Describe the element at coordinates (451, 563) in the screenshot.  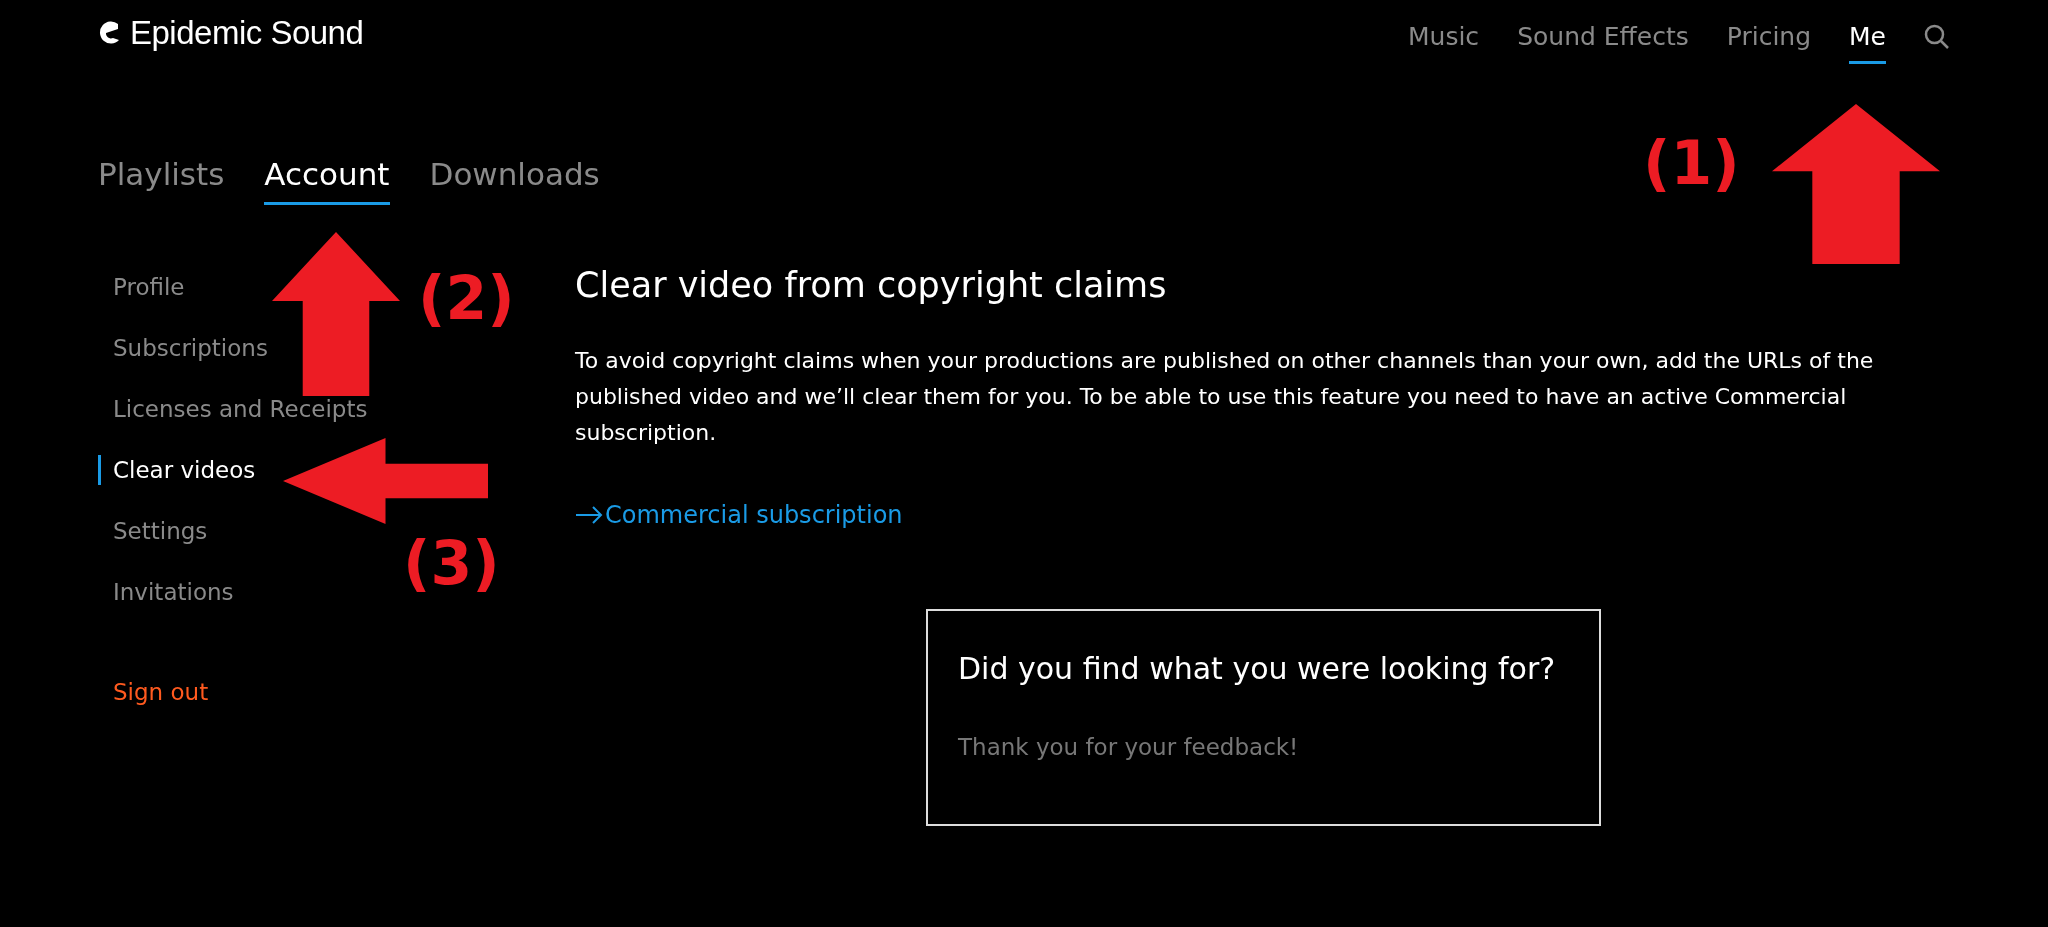
I see `annotation-label: (3)` at that location.